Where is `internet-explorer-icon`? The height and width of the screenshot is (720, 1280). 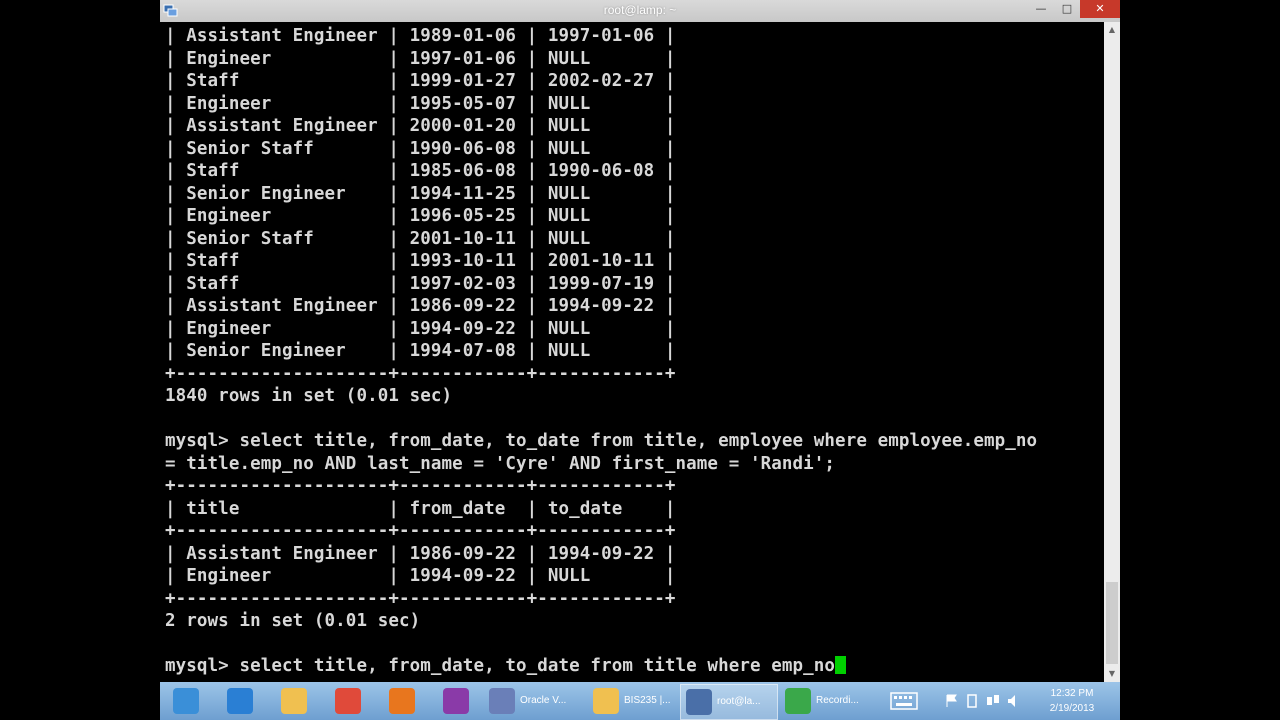 internet-explorer-icon is located at coordinates (240, 701).